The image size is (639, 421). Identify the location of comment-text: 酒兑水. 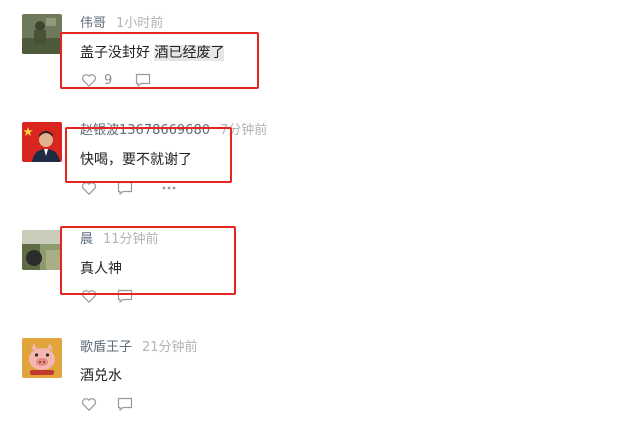
(101, 376).